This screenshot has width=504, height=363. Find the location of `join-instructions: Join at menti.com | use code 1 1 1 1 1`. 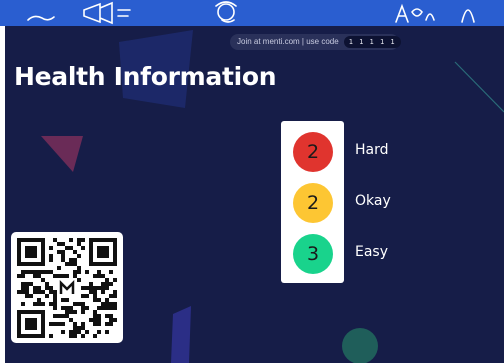

join-instructions: Join at menti.com | use code 1 1 1 1 1 is located at coordinates (315, 42).